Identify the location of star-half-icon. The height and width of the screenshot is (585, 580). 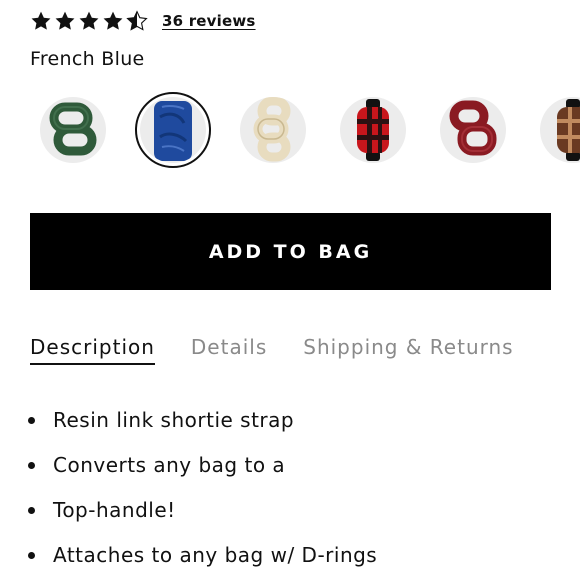
(137, 20).